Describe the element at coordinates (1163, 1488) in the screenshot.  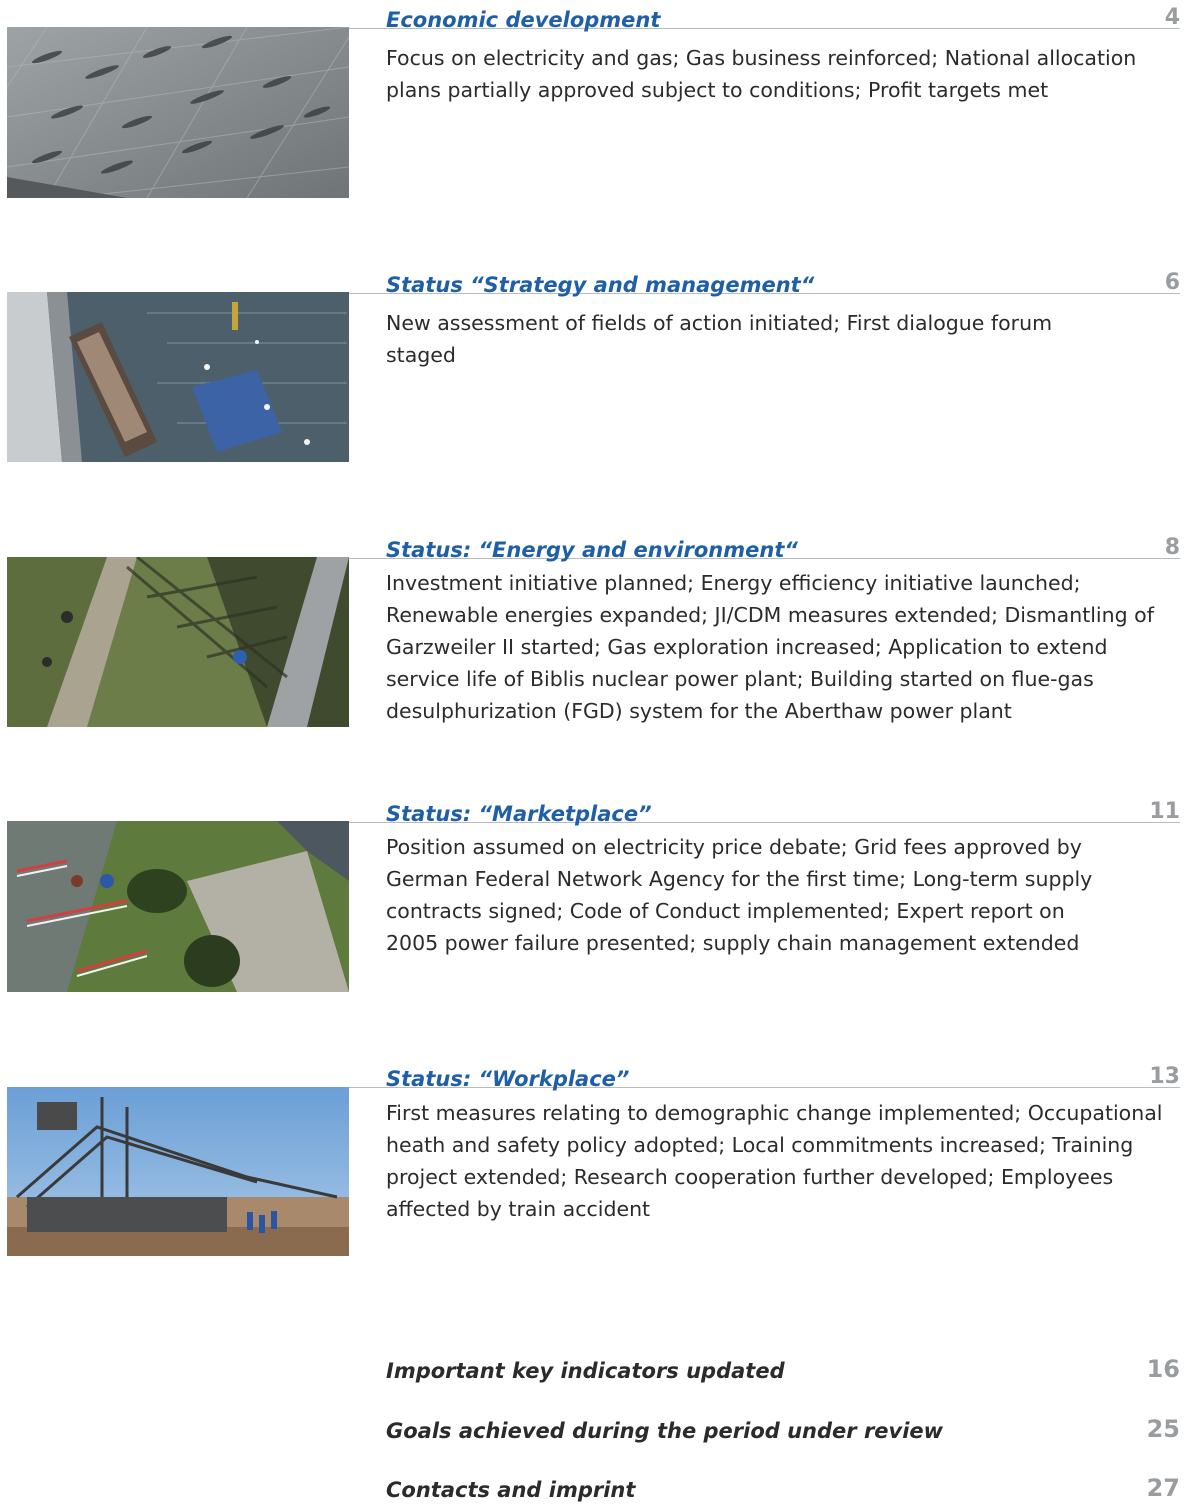
I see `extra-page-number: 27` at that location.